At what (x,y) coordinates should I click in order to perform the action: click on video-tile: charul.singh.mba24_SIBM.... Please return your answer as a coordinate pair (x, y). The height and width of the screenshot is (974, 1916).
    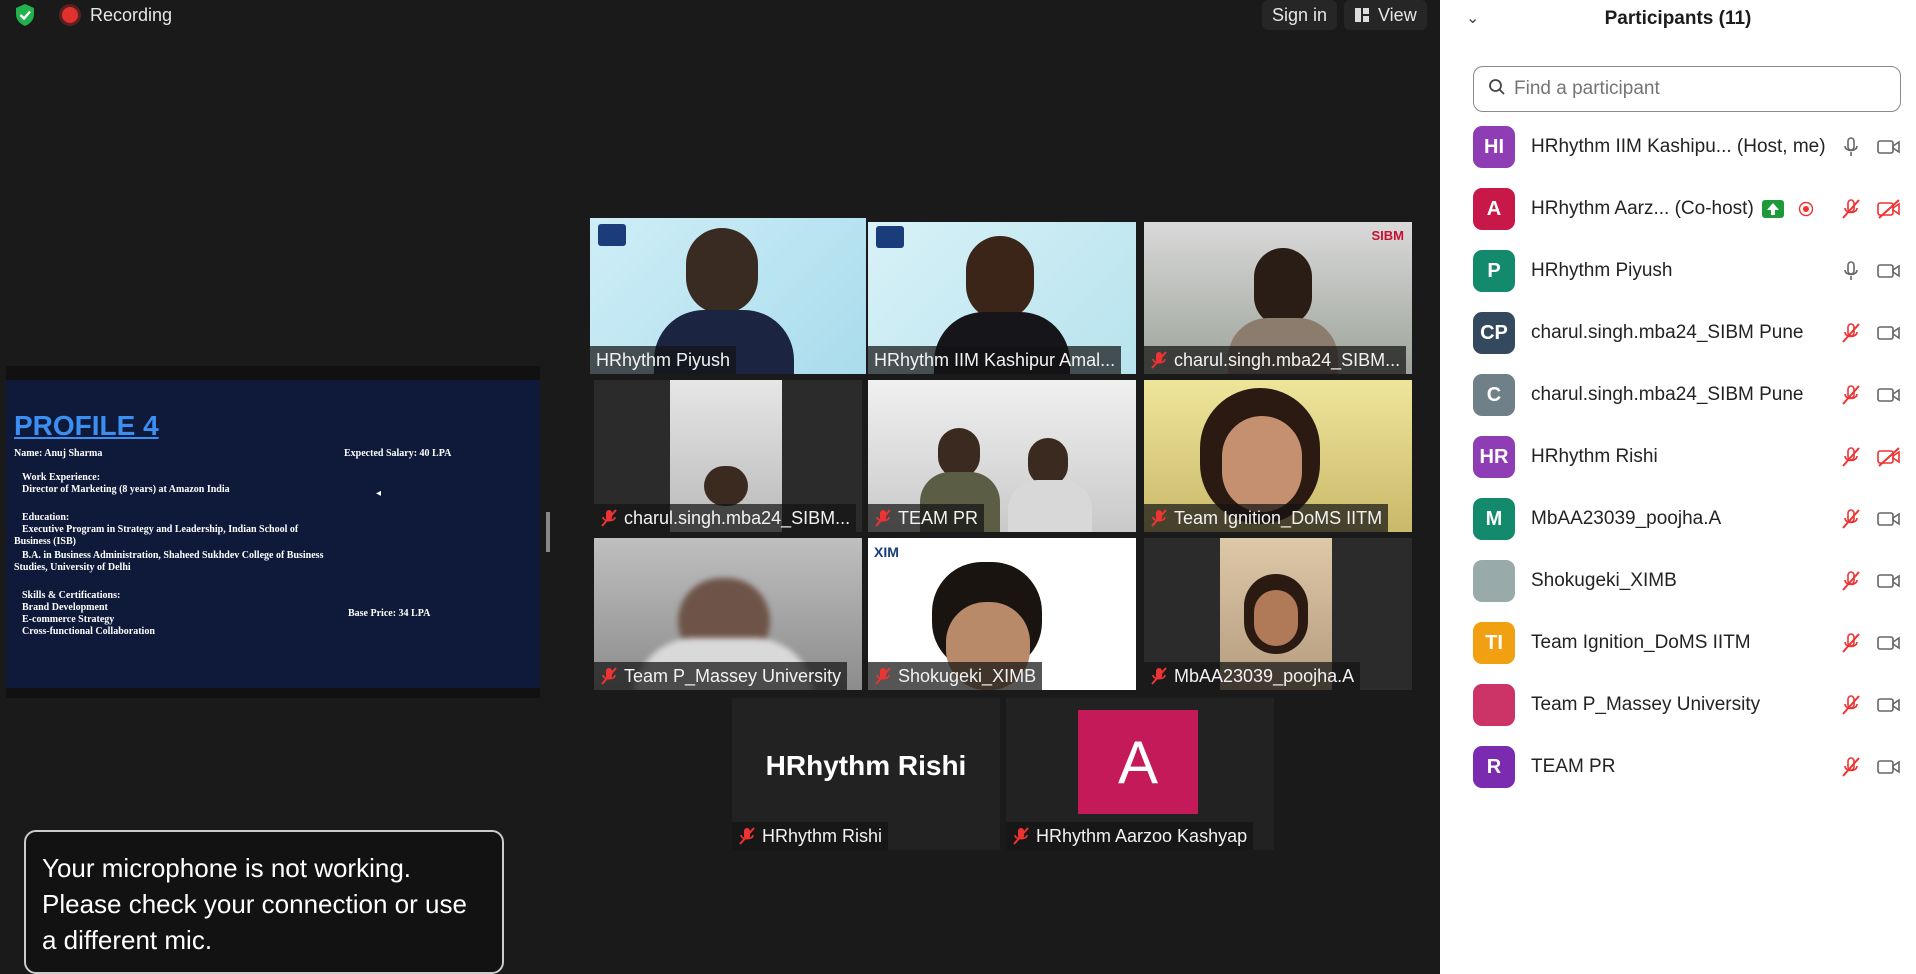
    Looking at the image, I should click on (728, 456).